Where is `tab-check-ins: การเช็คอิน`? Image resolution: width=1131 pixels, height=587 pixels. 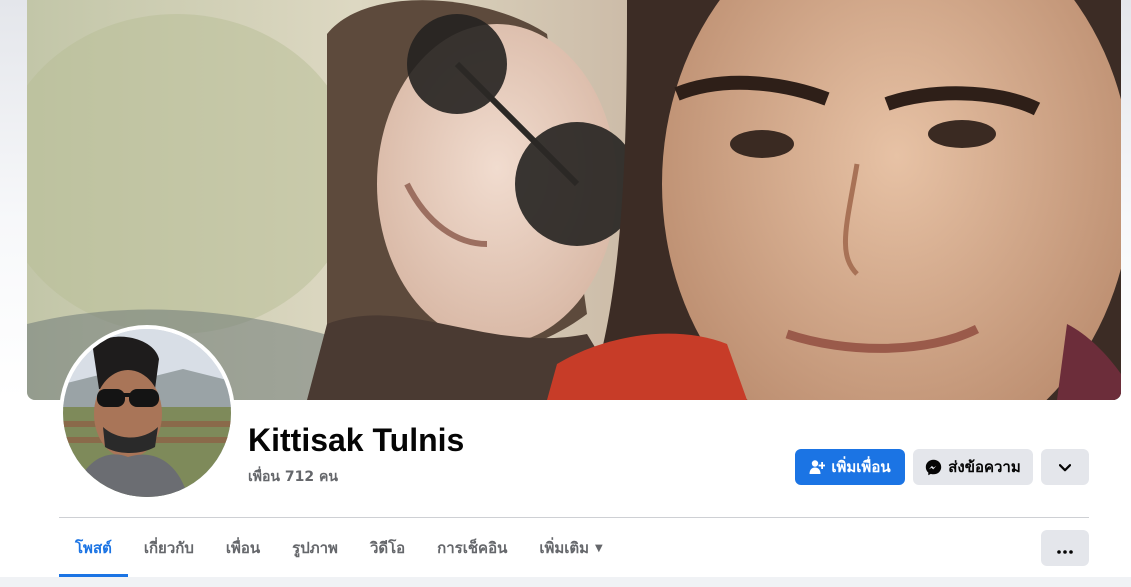
tab-check-ins: การเช็คอิน is located at coordinates (472, 548).